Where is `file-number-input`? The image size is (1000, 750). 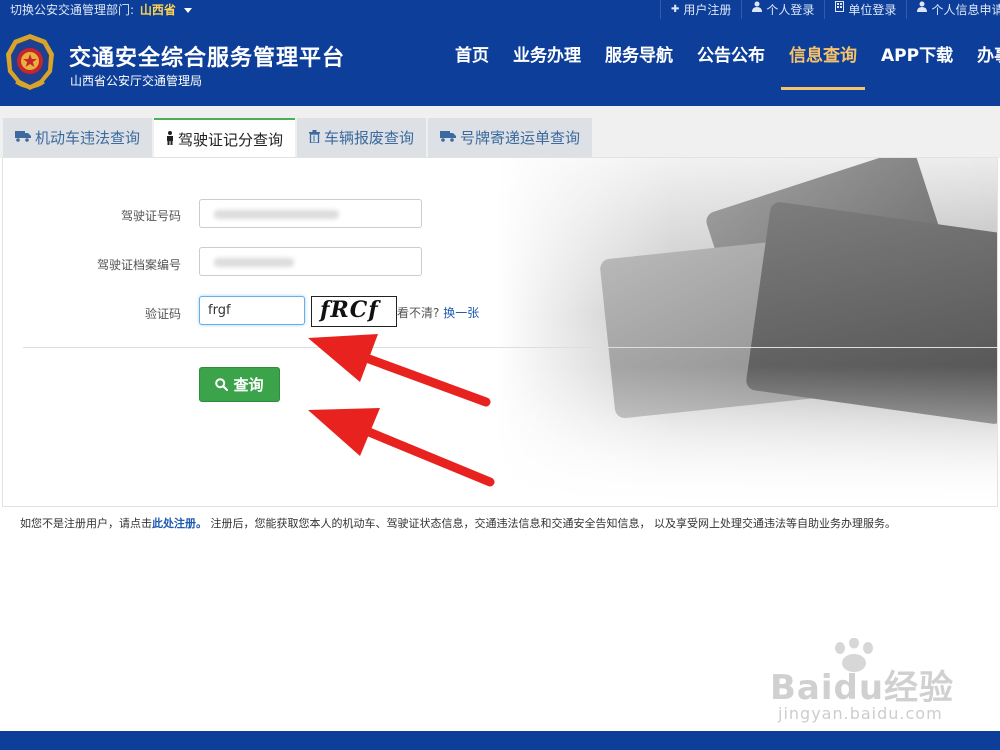 file-number-input is located at coordinates (310, 261).